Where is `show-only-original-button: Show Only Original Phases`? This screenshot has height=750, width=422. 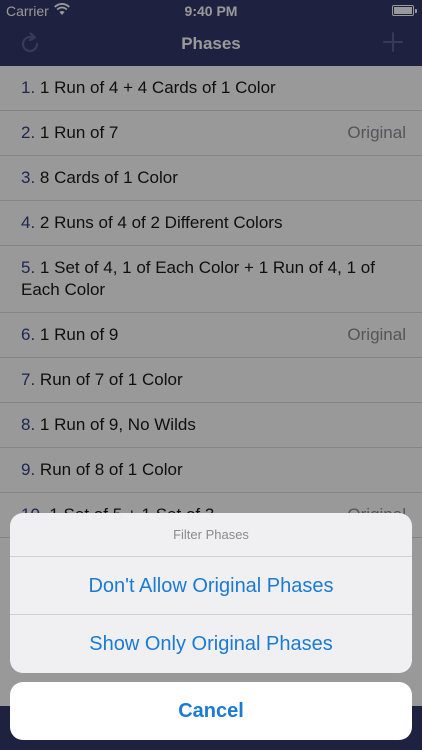 show-only-original-button: Show Only Original Phases is located at coordinates (211, 644).